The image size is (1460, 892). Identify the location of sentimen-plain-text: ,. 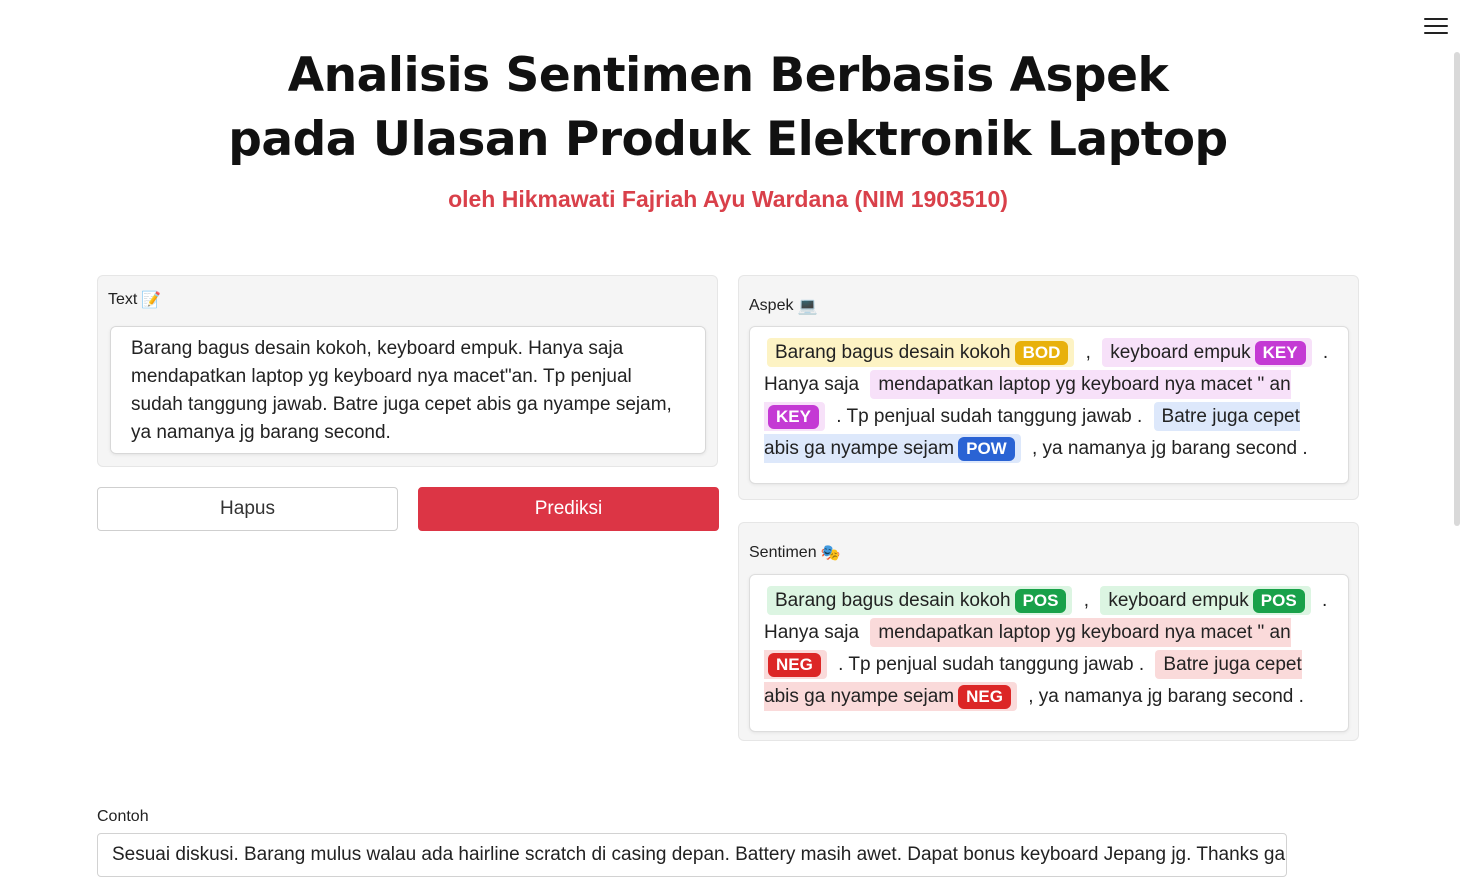
(1086, 600).